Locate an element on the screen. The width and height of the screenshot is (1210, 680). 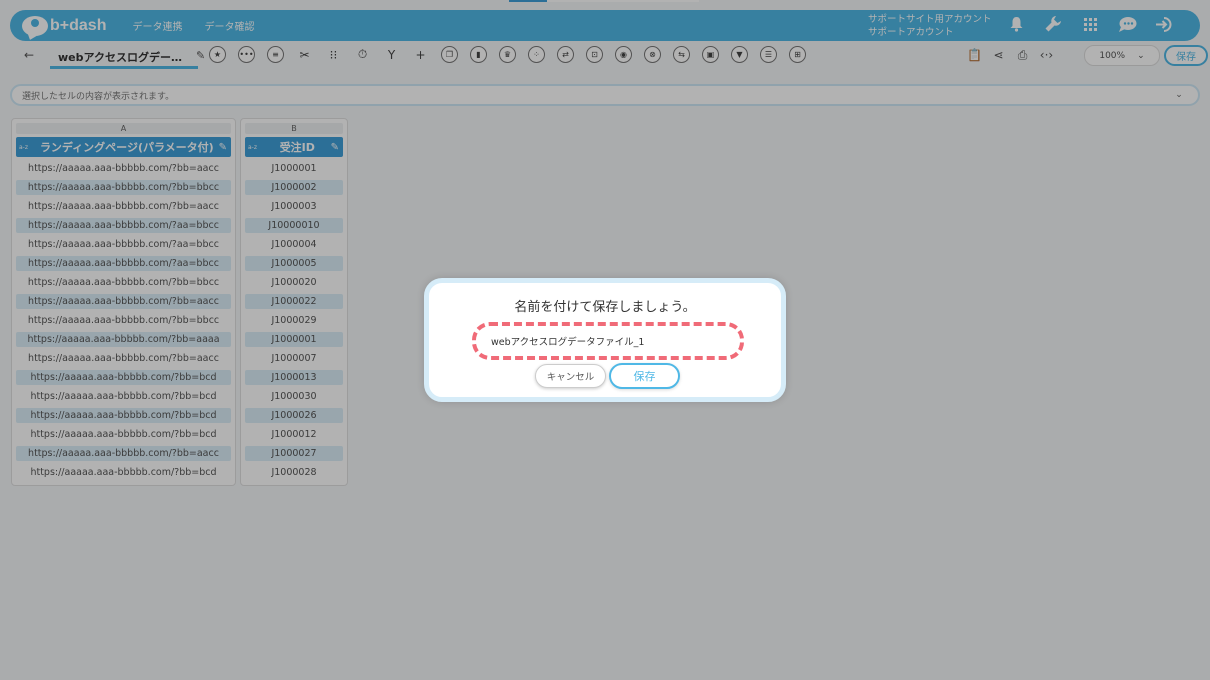
save-dialog: 名前を付けて保存しましょう。 キャンセル 保存 is located at coordinates (605, 340).